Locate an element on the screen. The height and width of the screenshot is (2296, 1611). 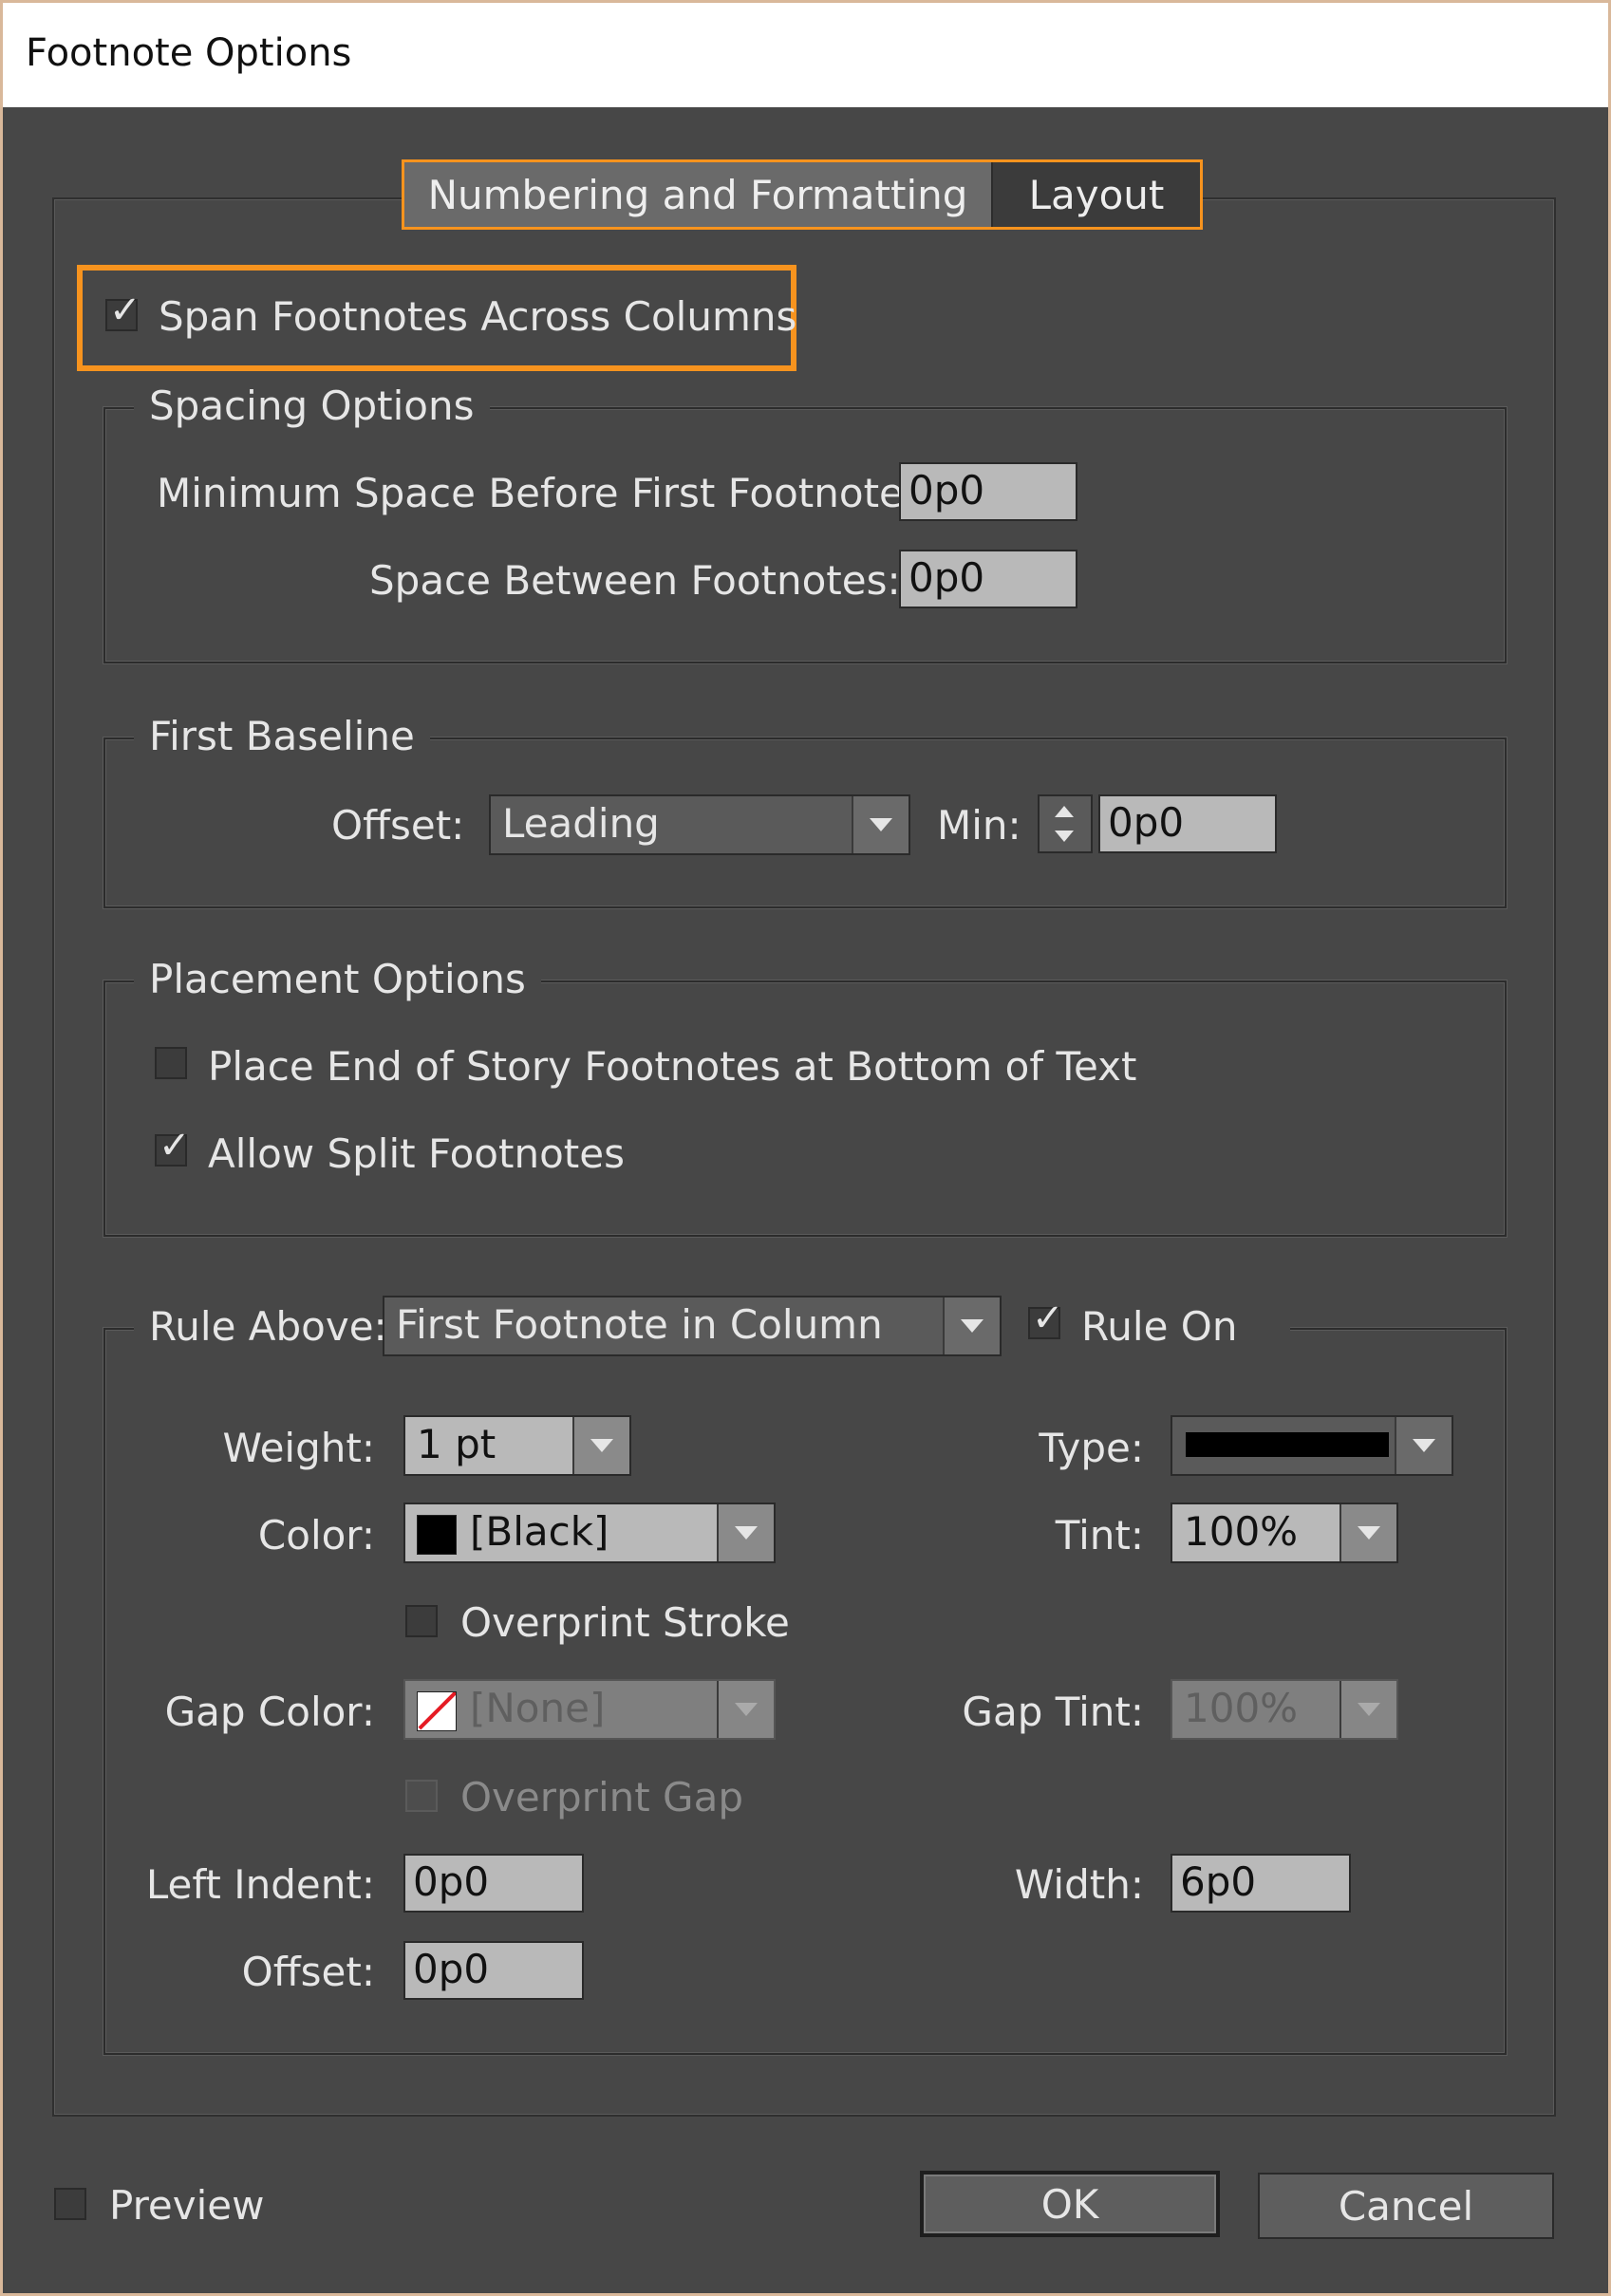
color-value-wrap: [Black] is located at coordinates (561, 1532).